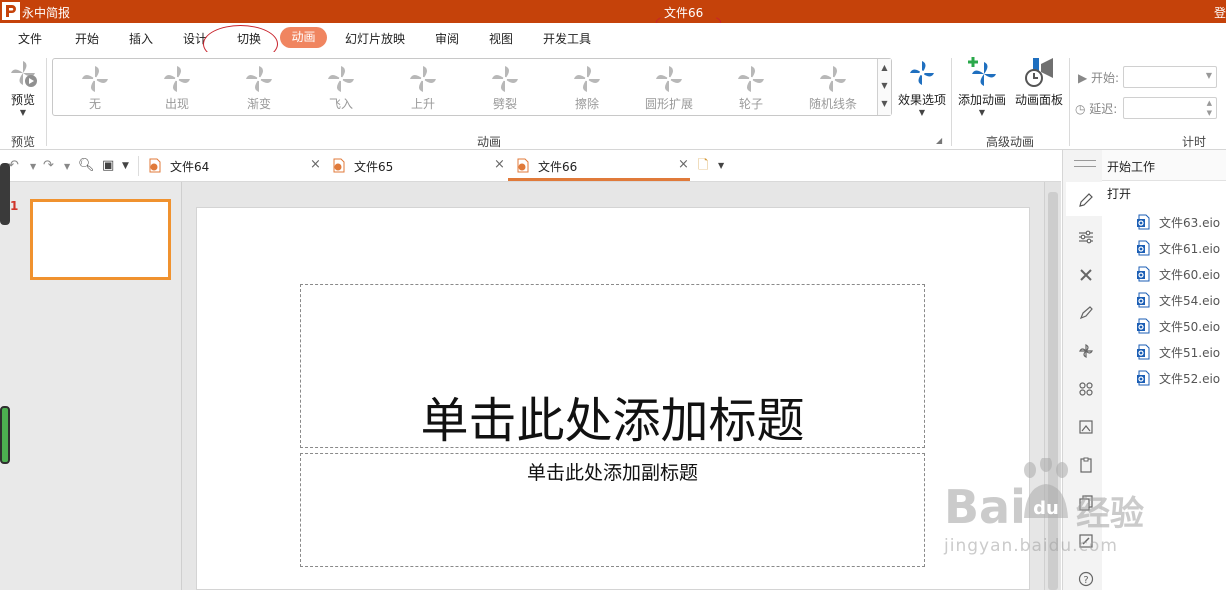  Describe the element at coordinates (982, 112) in the screenshot. I see `add-animation-dropdown-icon: ▼` at that location.